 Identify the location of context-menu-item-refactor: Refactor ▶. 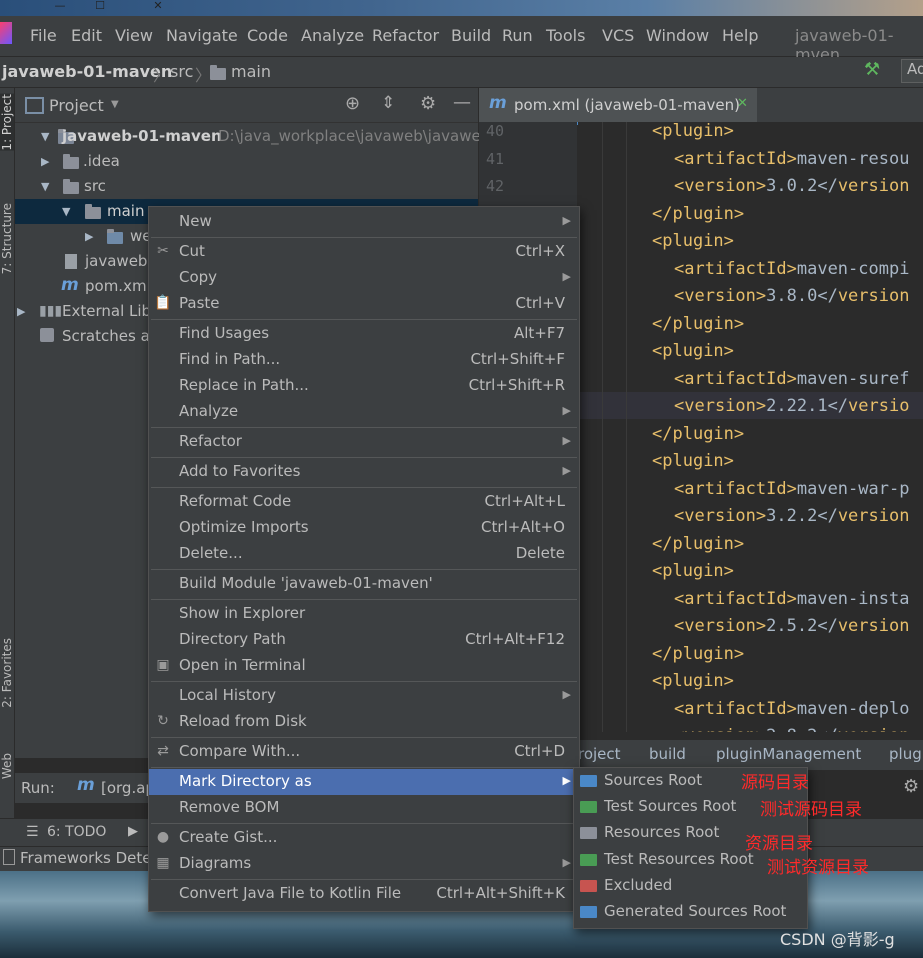
(364, 442).